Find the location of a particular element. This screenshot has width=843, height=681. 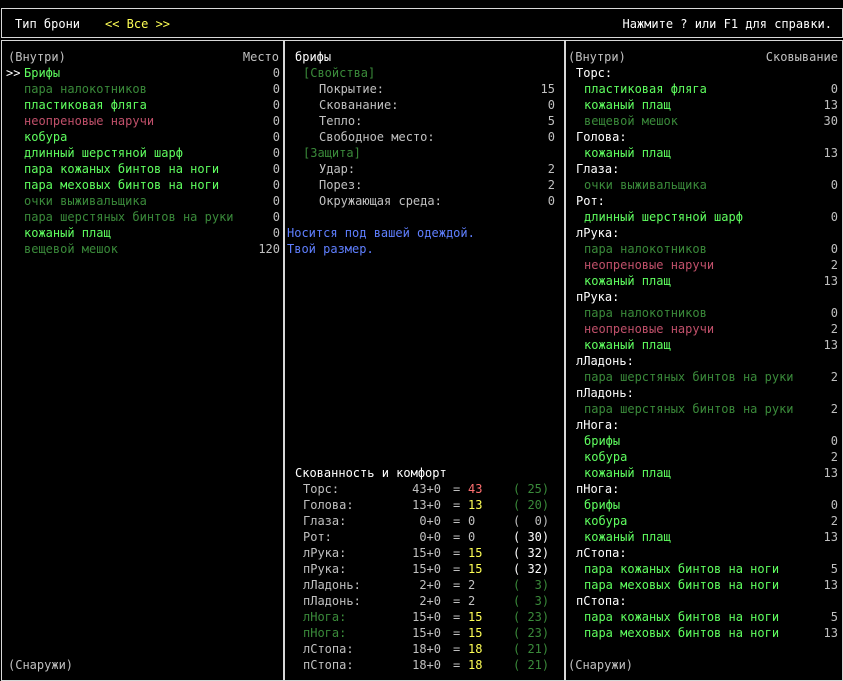

body-part-header: Голова: is located at coordinates (601, 137).